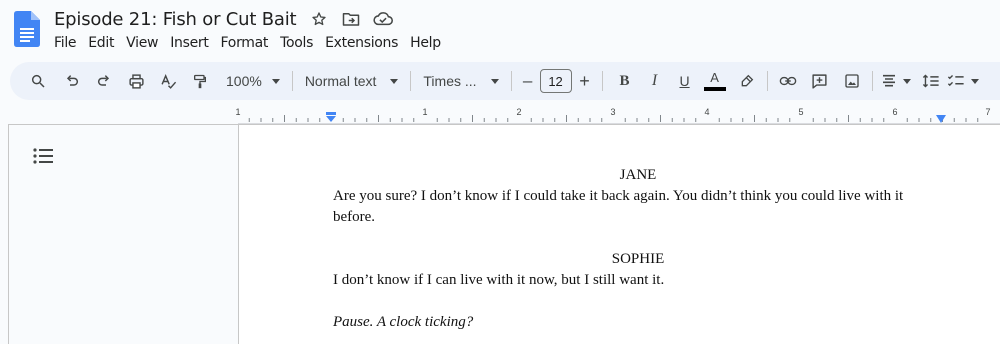 The image size is (1000, 344). Describe the element at coordinates (707, 112) in the screenshot. I see `ruler-number: 4` at that location.